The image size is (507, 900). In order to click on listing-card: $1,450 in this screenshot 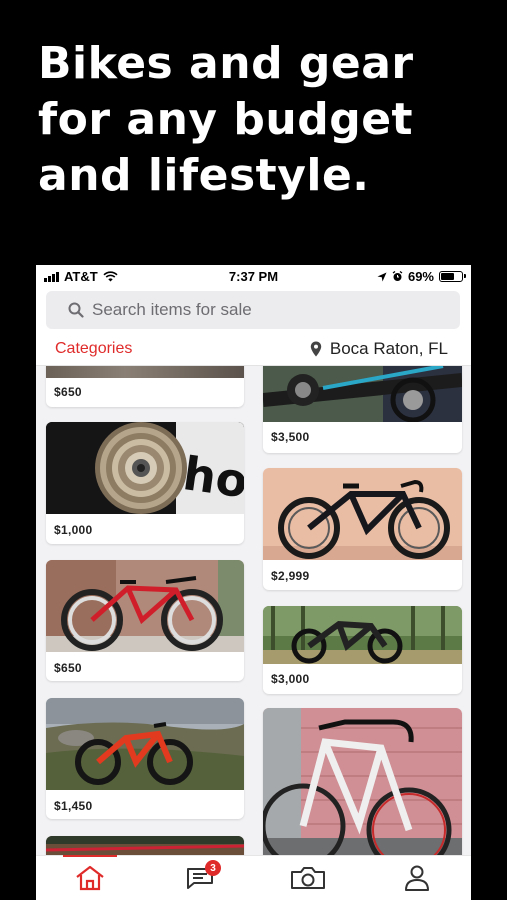, I will do `click(145, 758)`.